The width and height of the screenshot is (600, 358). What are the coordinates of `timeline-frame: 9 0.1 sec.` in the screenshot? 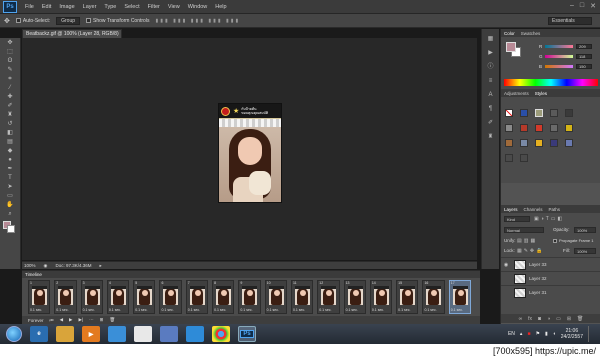 It's located at (249, 297).